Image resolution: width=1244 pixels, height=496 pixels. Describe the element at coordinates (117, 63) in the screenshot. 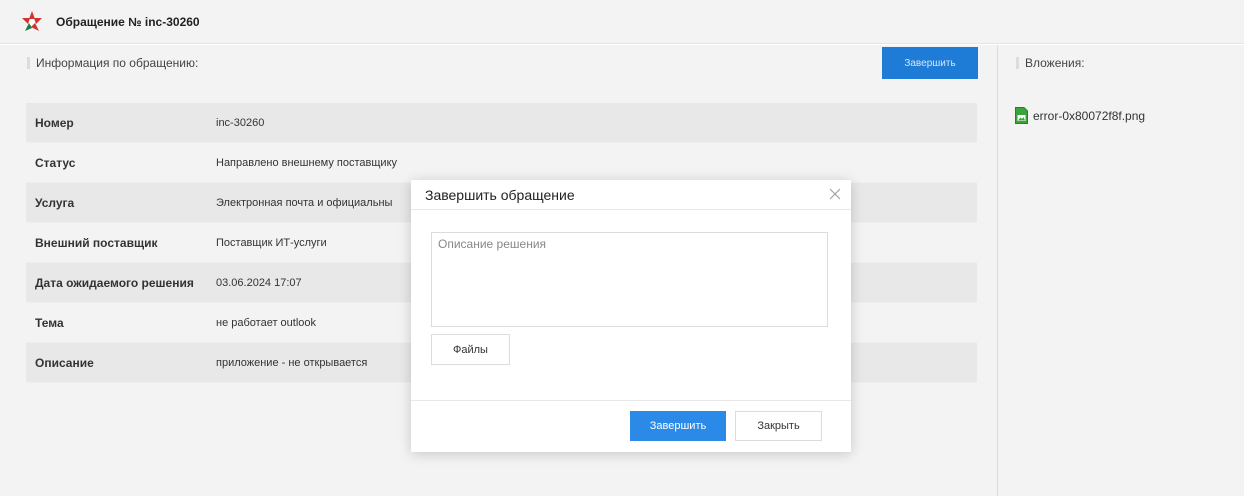

I see `info-section-title: Информация по обращению:` at that location.